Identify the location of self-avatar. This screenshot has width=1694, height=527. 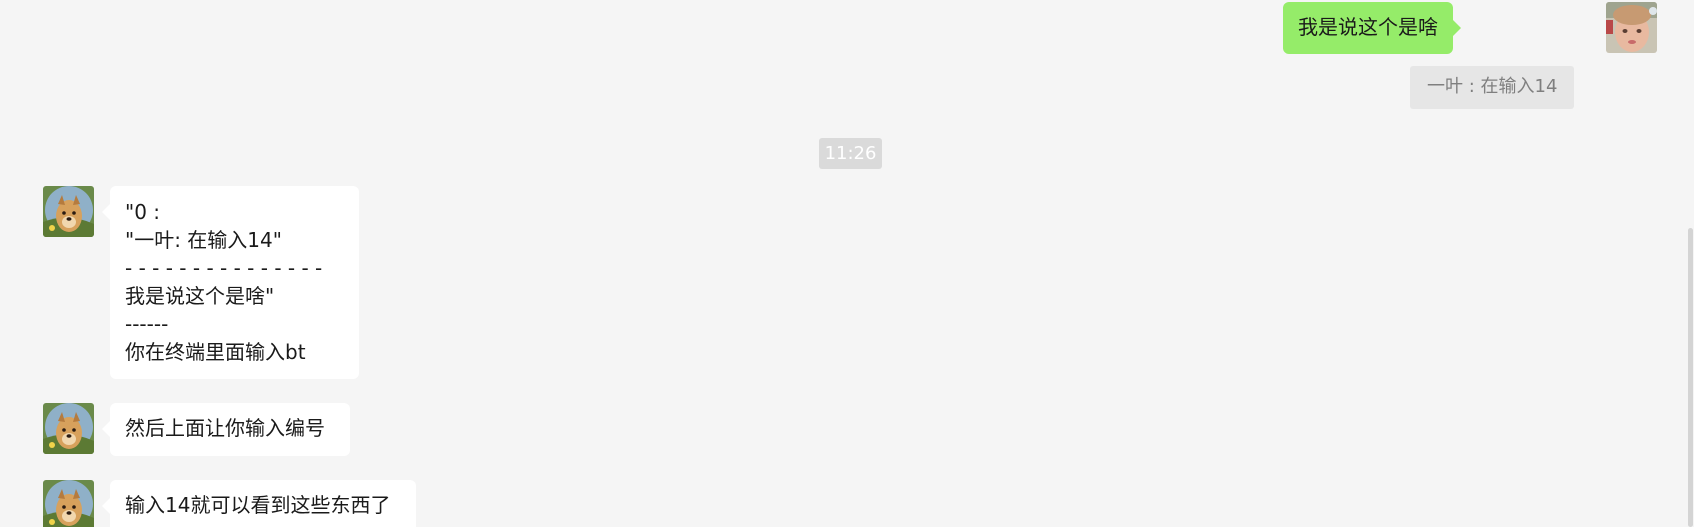
(1631, 27).